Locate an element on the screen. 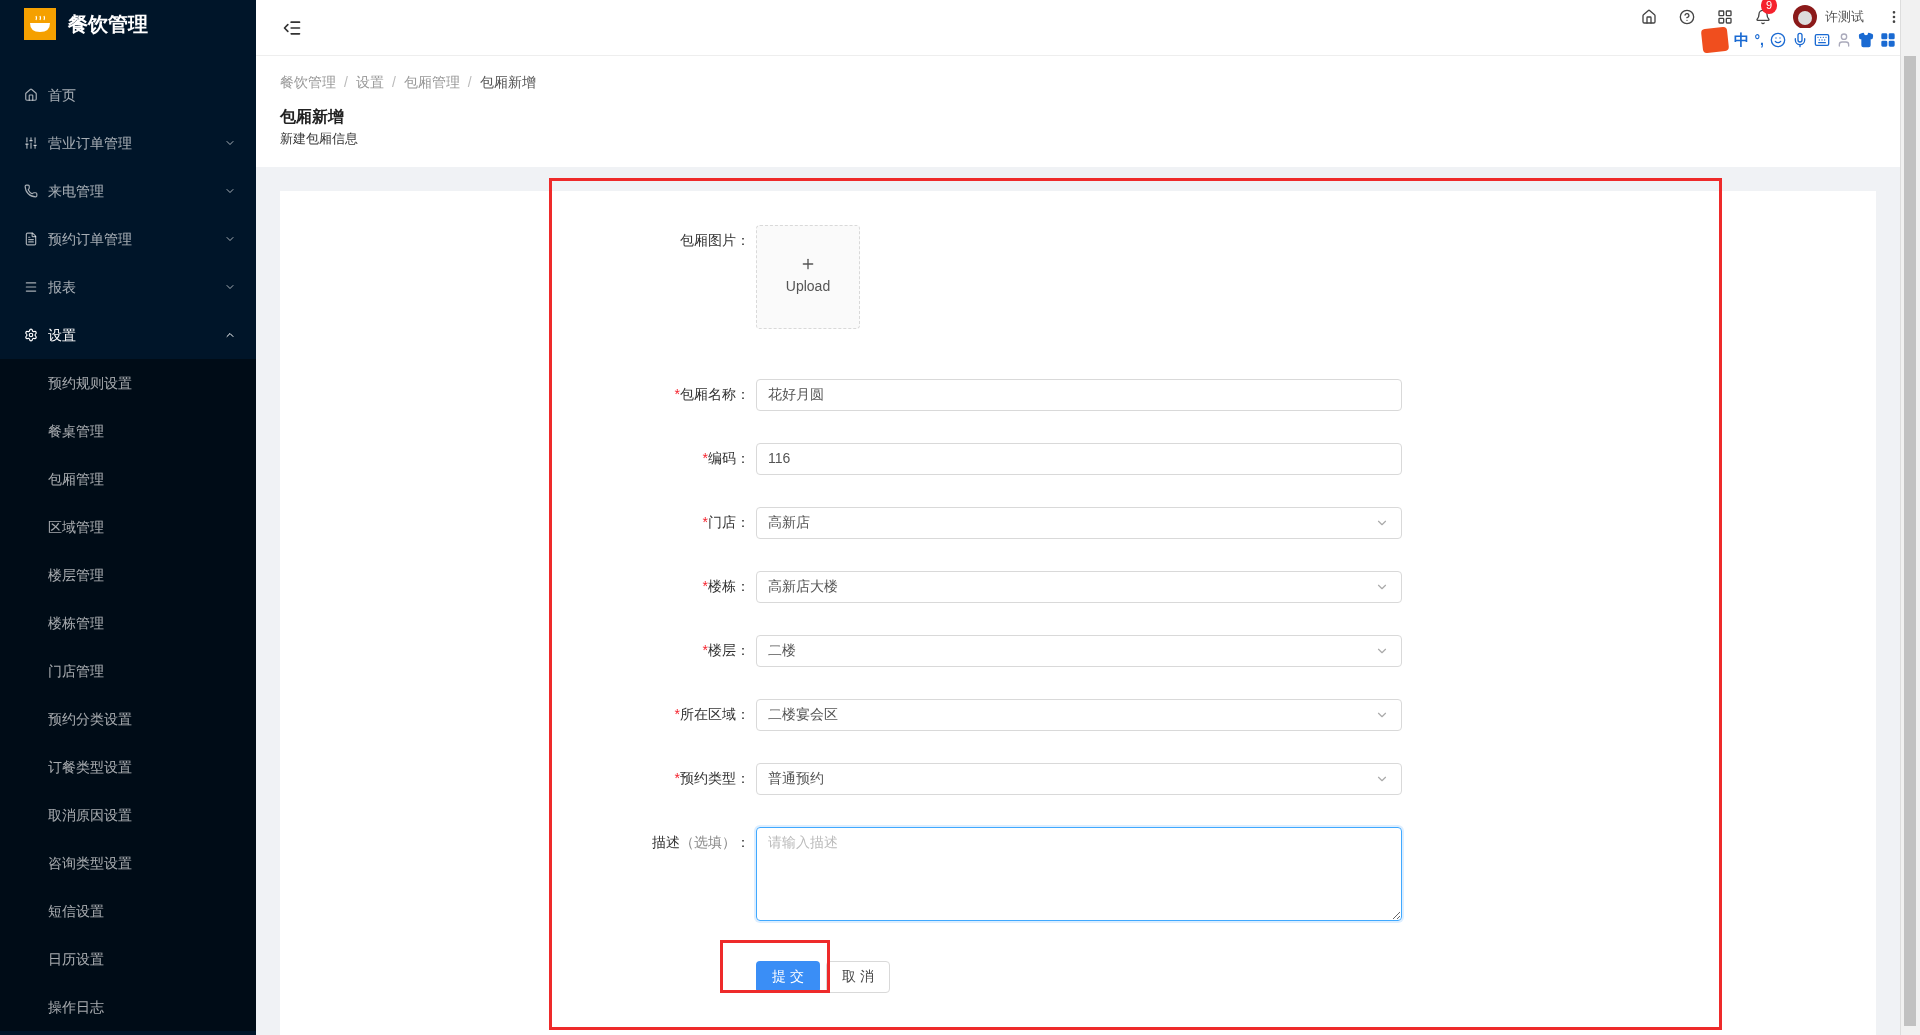 This screenshot has height=1035, width=1920. field-label: *楼层： is located at coordinates (726, 650).